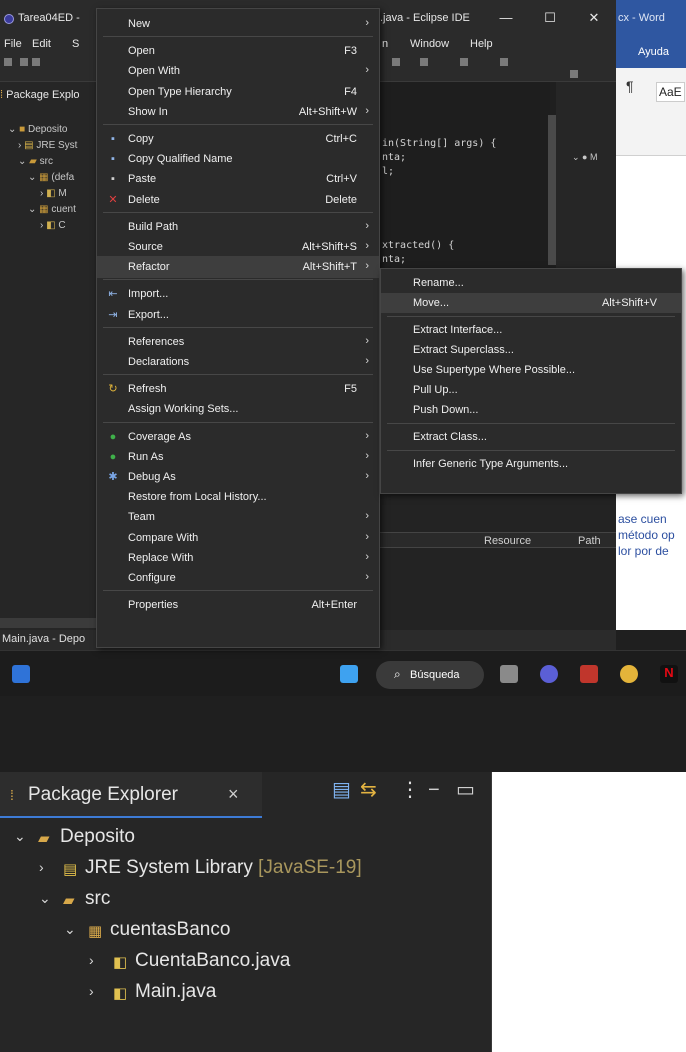 This screenshot has width=686, height=1052. What do you see at coordinates (424, 62) in the screenshot?
I see `toolbar-back-icon` at bounding box center [424, 62].